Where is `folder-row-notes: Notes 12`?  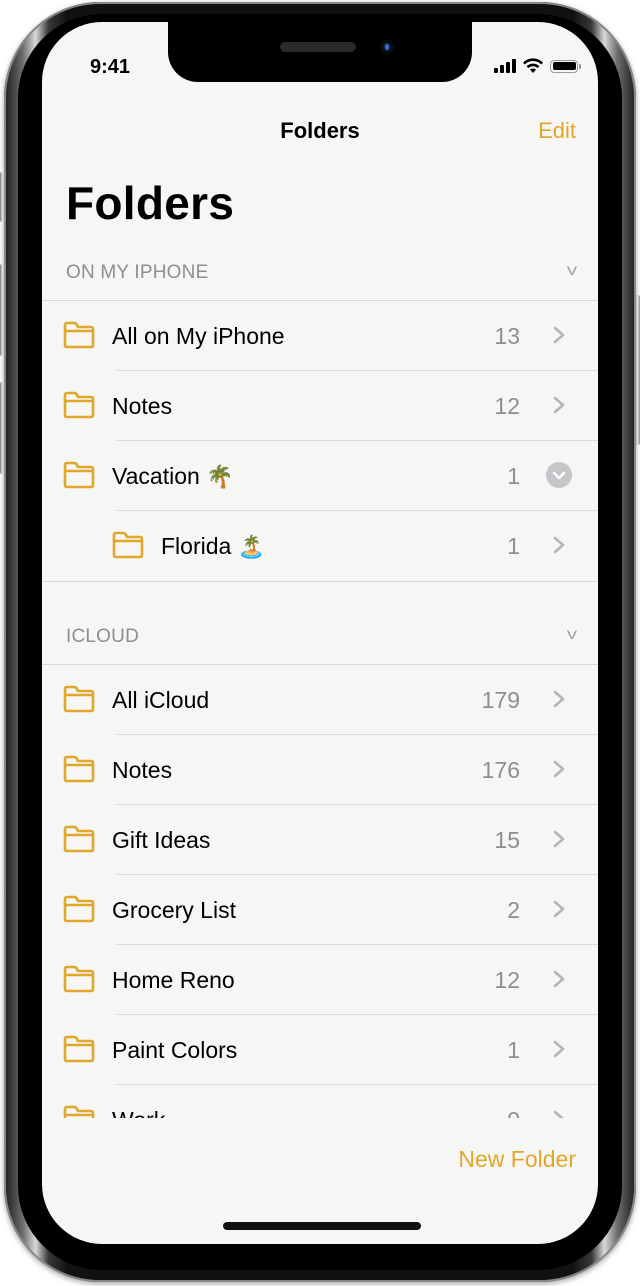
folder-row-notes: Notes 12 is located at coordinates (320, 406).